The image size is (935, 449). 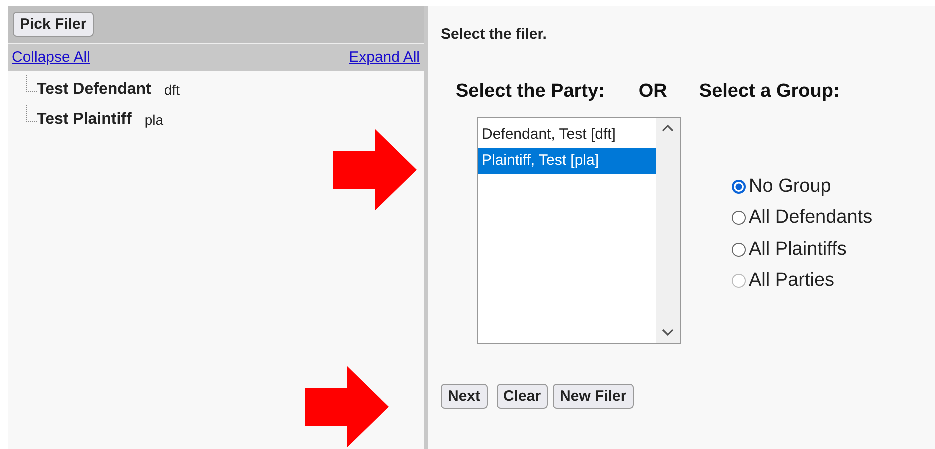 I want to click on party-code: dft, so click(x=172, y=90).